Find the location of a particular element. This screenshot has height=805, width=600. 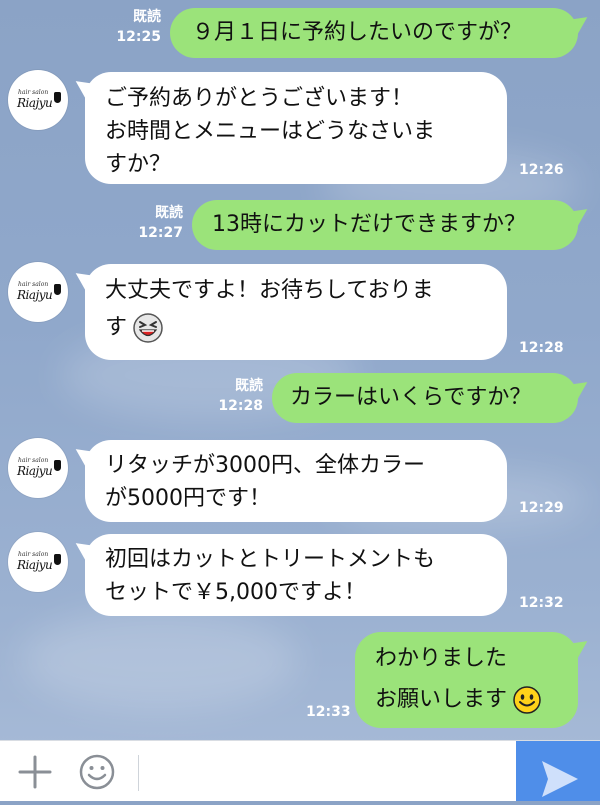

message-text: 13時にカットだけできますか？ is located at coordinates (369, 224).